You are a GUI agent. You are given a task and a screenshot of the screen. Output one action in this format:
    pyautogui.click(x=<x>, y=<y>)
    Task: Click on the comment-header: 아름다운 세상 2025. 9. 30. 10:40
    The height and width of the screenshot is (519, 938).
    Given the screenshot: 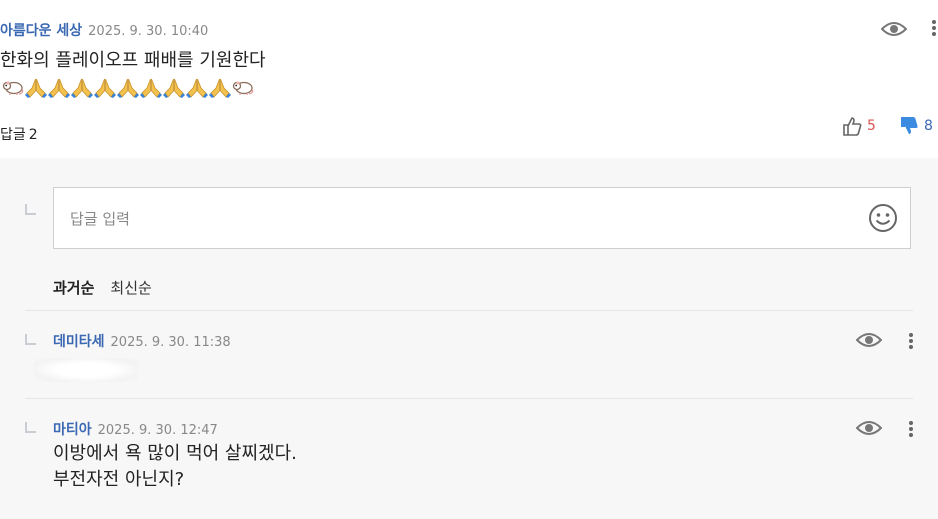 What is the action you would take?
    pyautogui.click(x=104, y=30)
    